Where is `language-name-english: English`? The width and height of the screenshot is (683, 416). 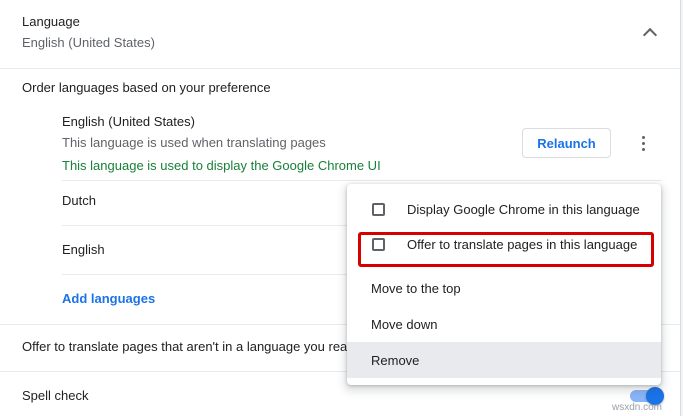
language-name-english: English is located at coordinates (83, 249).